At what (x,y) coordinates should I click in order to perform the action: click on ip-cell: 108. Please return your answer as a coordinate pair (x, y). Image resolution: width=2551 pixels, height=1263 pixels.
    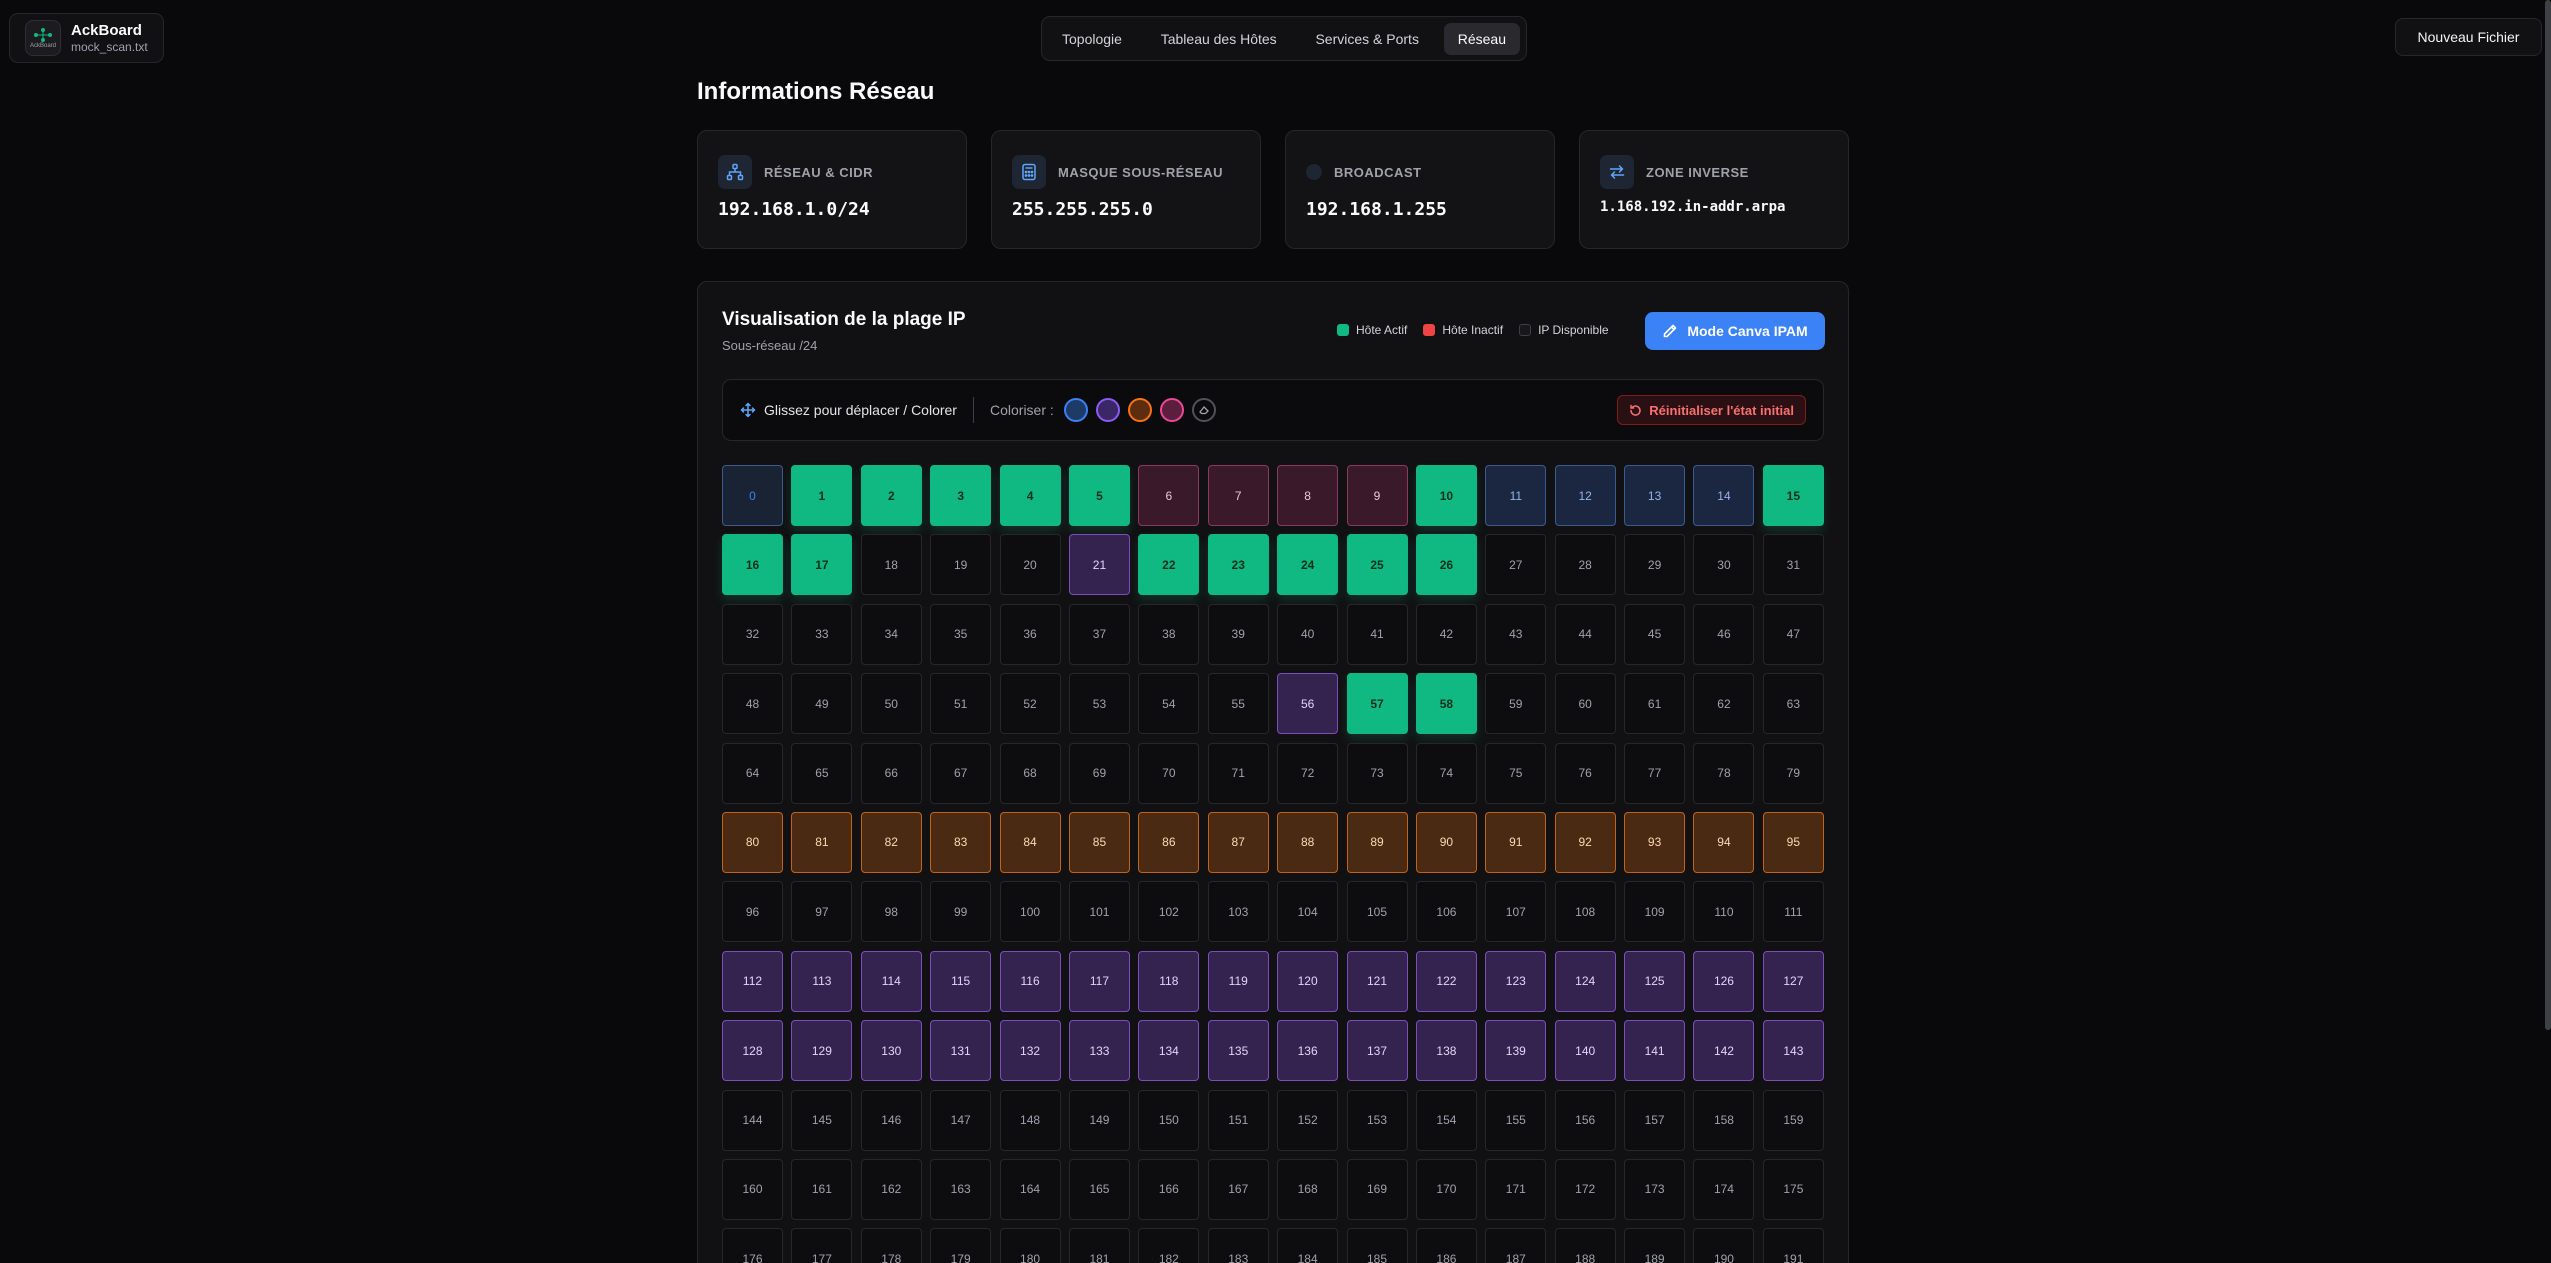
    Looking at the image, I should click on (1585, 912).